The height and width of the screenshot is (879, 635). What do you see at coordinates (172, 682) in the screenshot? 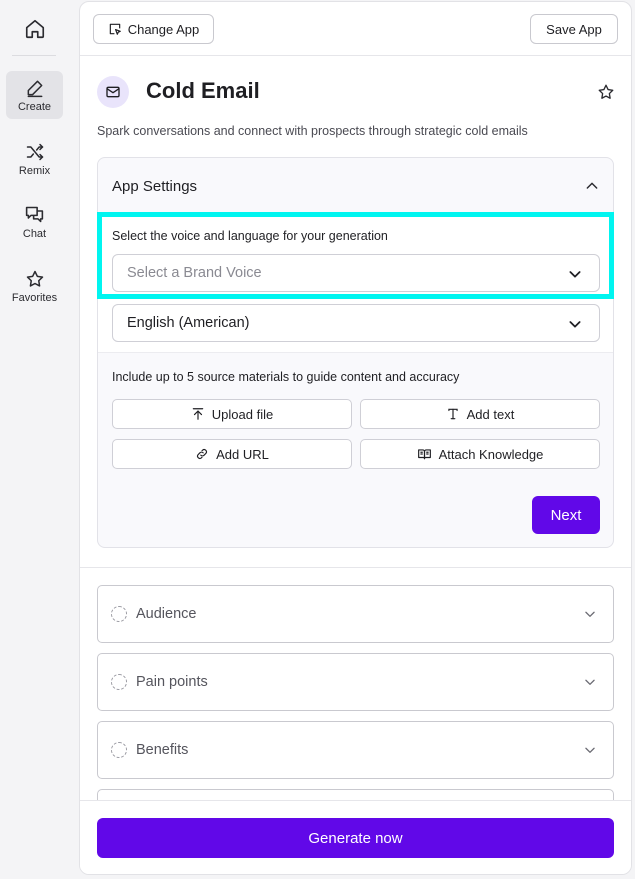
I see `section-label: Pain points` at bounding box center [172, 682].